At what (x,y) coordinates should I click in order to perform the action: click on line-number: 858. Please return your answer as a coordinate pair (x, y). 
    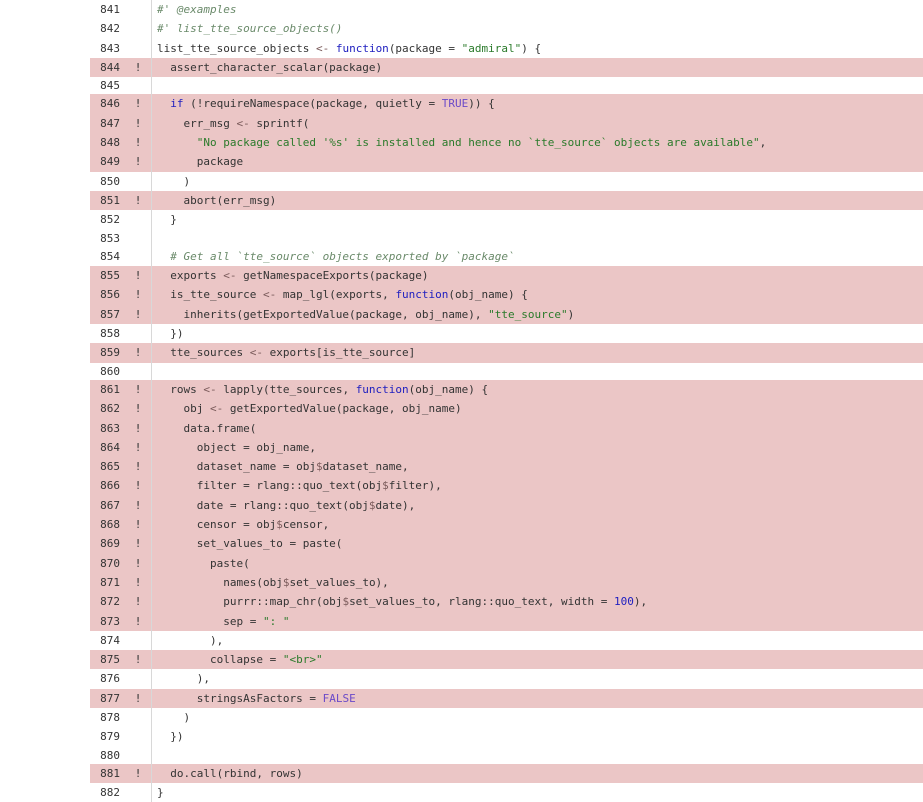
    Looking at the image, I should click on (107, 333).